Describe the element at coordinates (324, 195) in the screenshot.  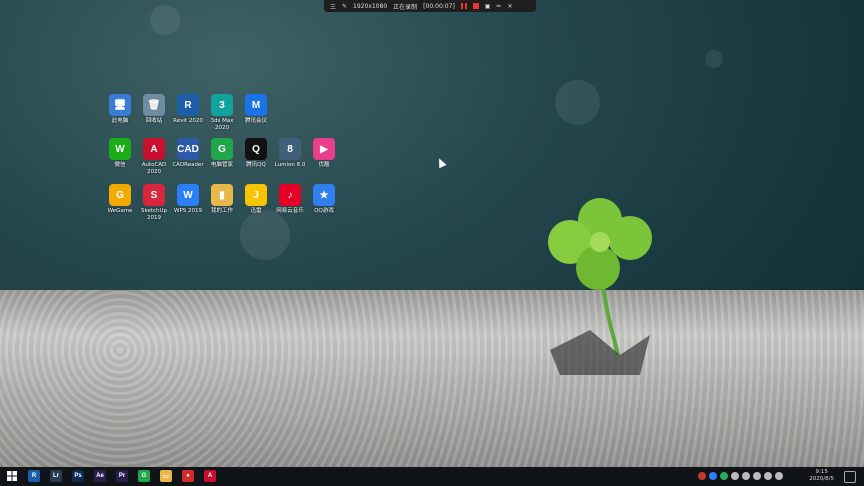
I see `app-icon: ★` at that location.